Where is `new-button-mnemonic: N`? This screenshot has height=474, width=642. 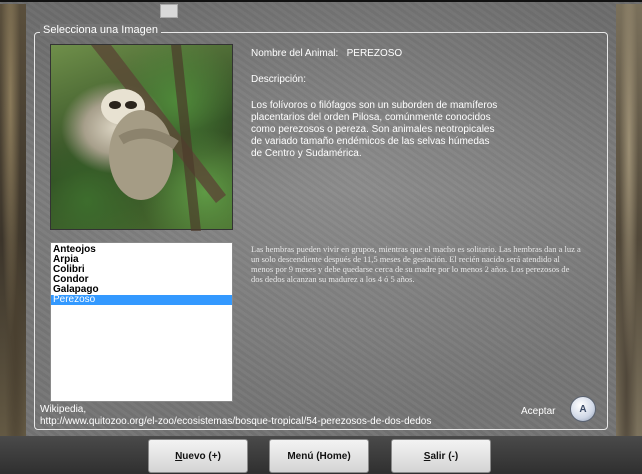
new-button-mnemonic: N is located at coordinates (179, 456).